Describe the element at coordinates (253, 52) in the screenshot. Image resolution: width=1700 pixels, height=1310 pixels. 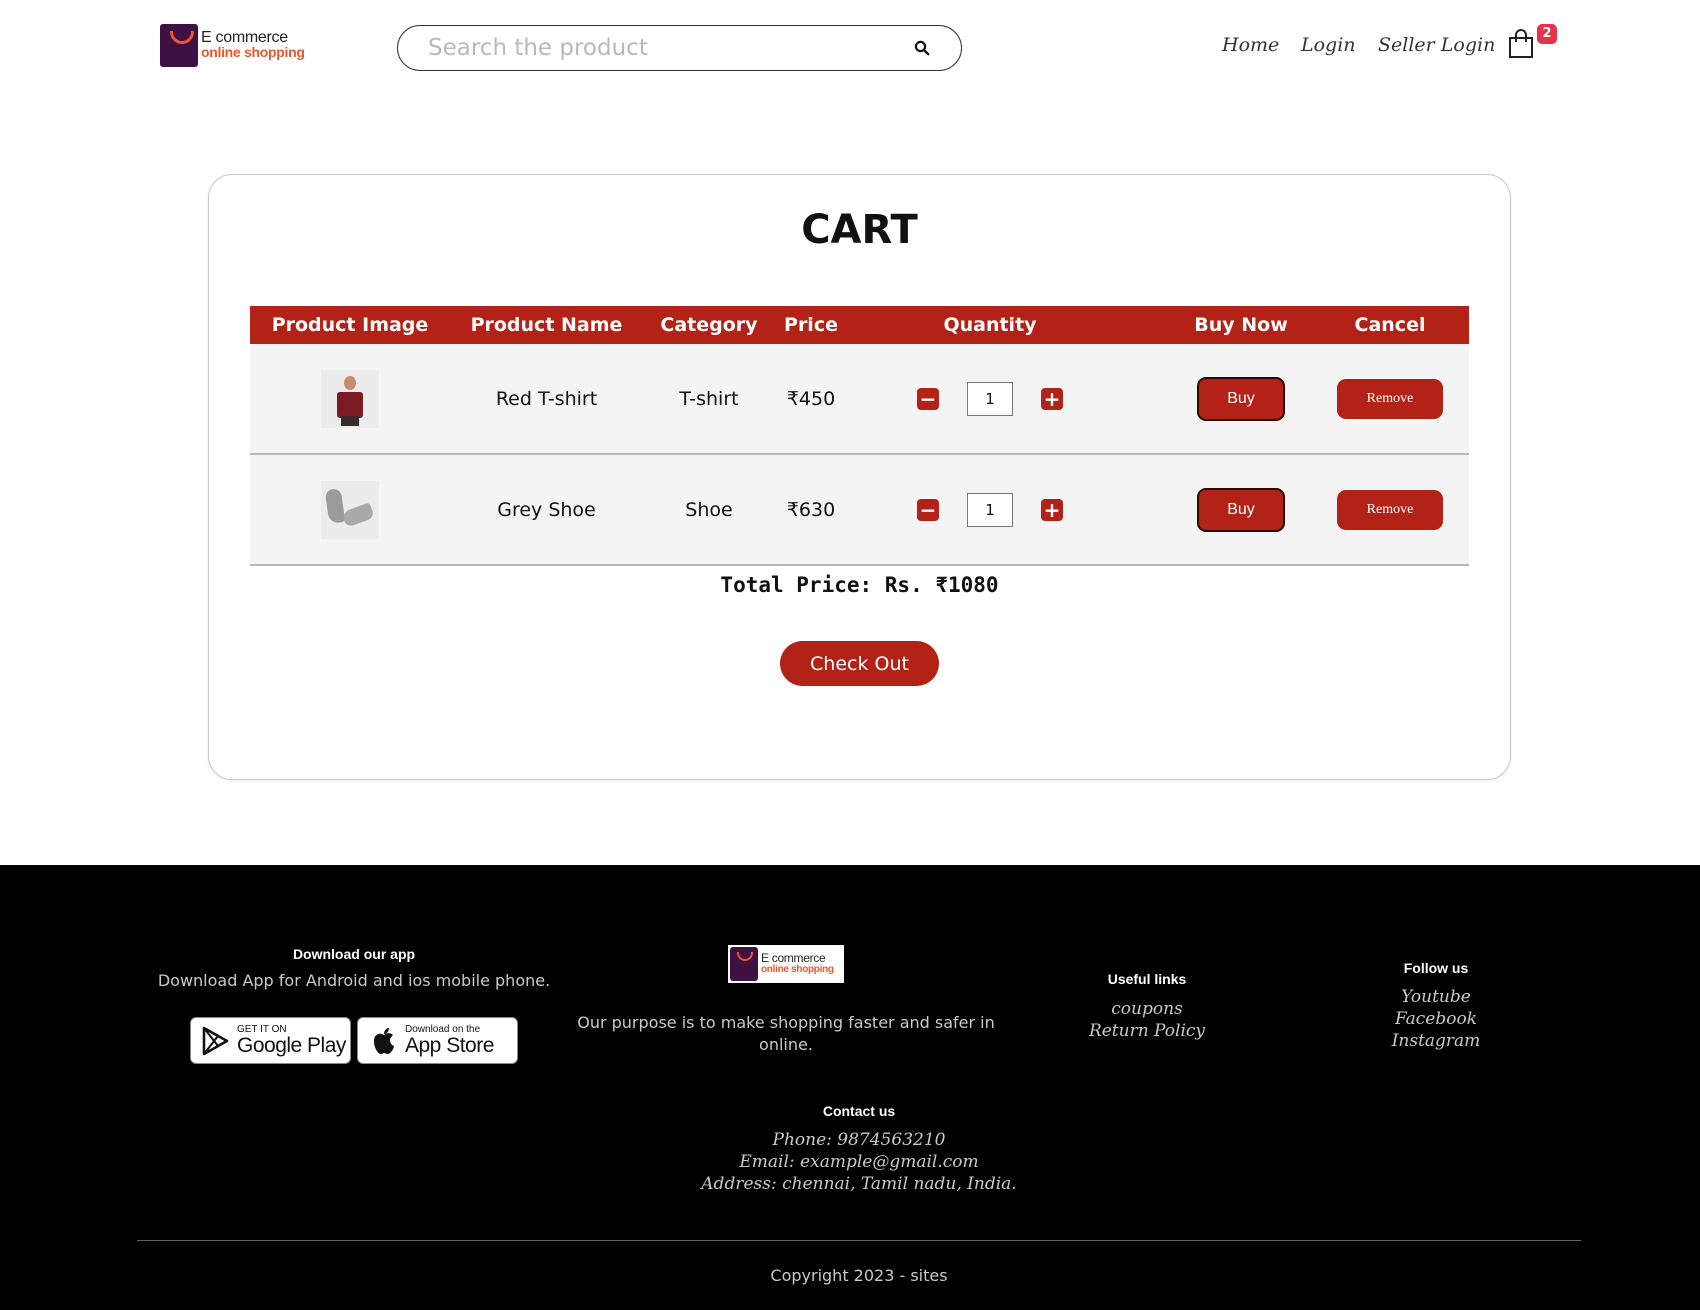
I see `logo-line2: online shopping` at that location.